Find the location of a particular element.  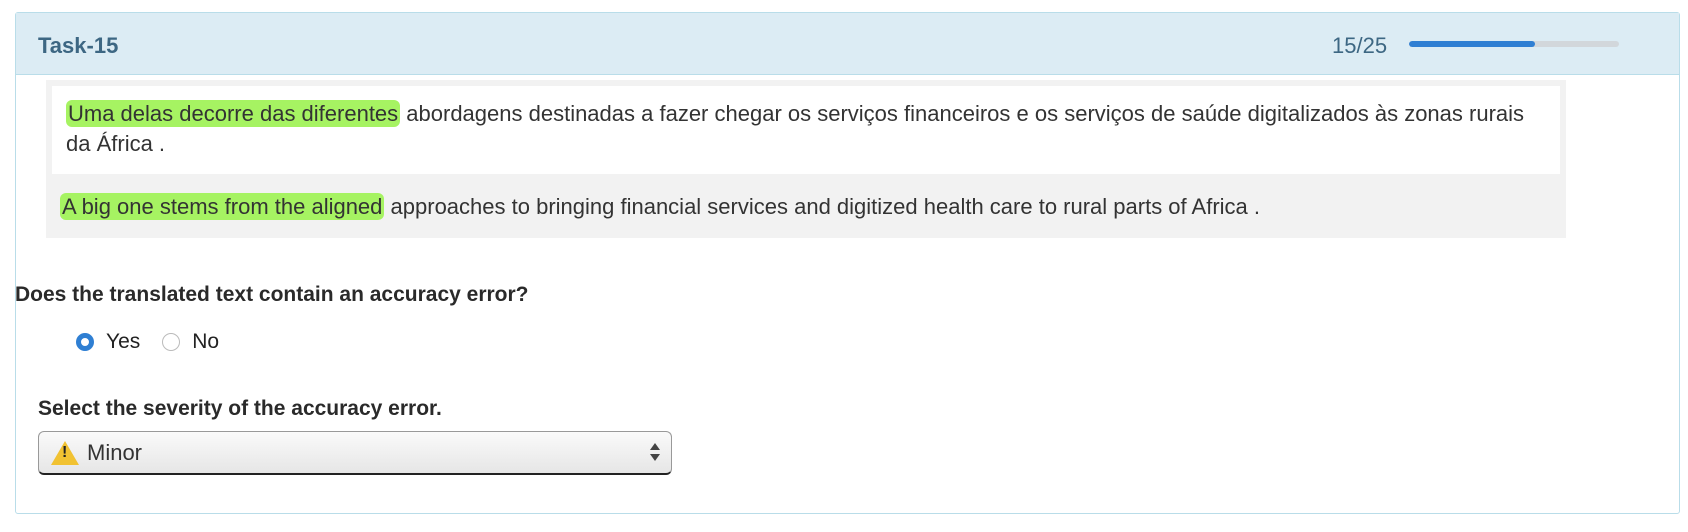

select-arrows-icon is located at coordinates (655, 452).